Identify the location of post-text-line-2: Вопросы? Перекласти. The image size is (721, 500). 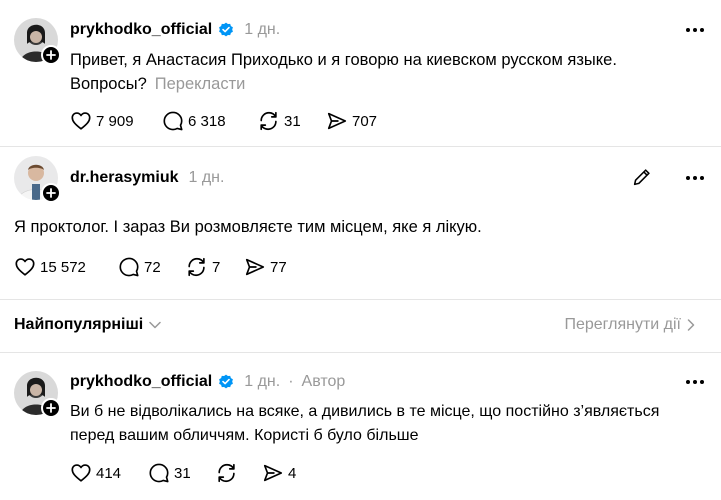
(343, 84).